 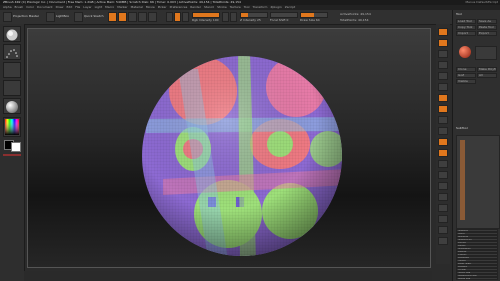 I want to click on shelf-solo-button, so click(x=443, y=230).